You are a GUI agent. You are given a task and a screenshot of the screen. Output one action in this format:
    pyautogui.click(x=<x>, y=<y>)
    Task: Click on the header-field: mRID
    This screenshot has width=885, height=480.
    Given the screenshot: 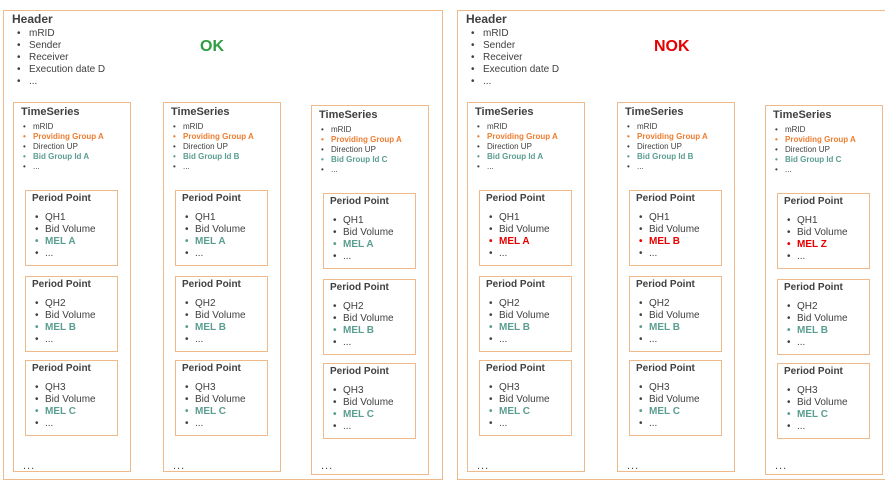 What is the action you would take?
    pyautogui.click(x=59, y=34)
    